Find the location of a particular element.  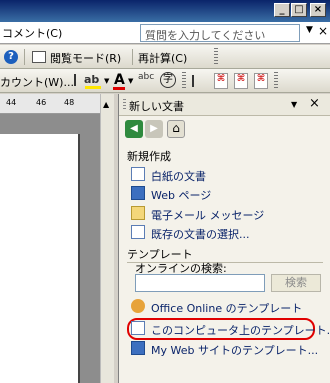

minimize-button: _ is located at coordinates (282, 10).